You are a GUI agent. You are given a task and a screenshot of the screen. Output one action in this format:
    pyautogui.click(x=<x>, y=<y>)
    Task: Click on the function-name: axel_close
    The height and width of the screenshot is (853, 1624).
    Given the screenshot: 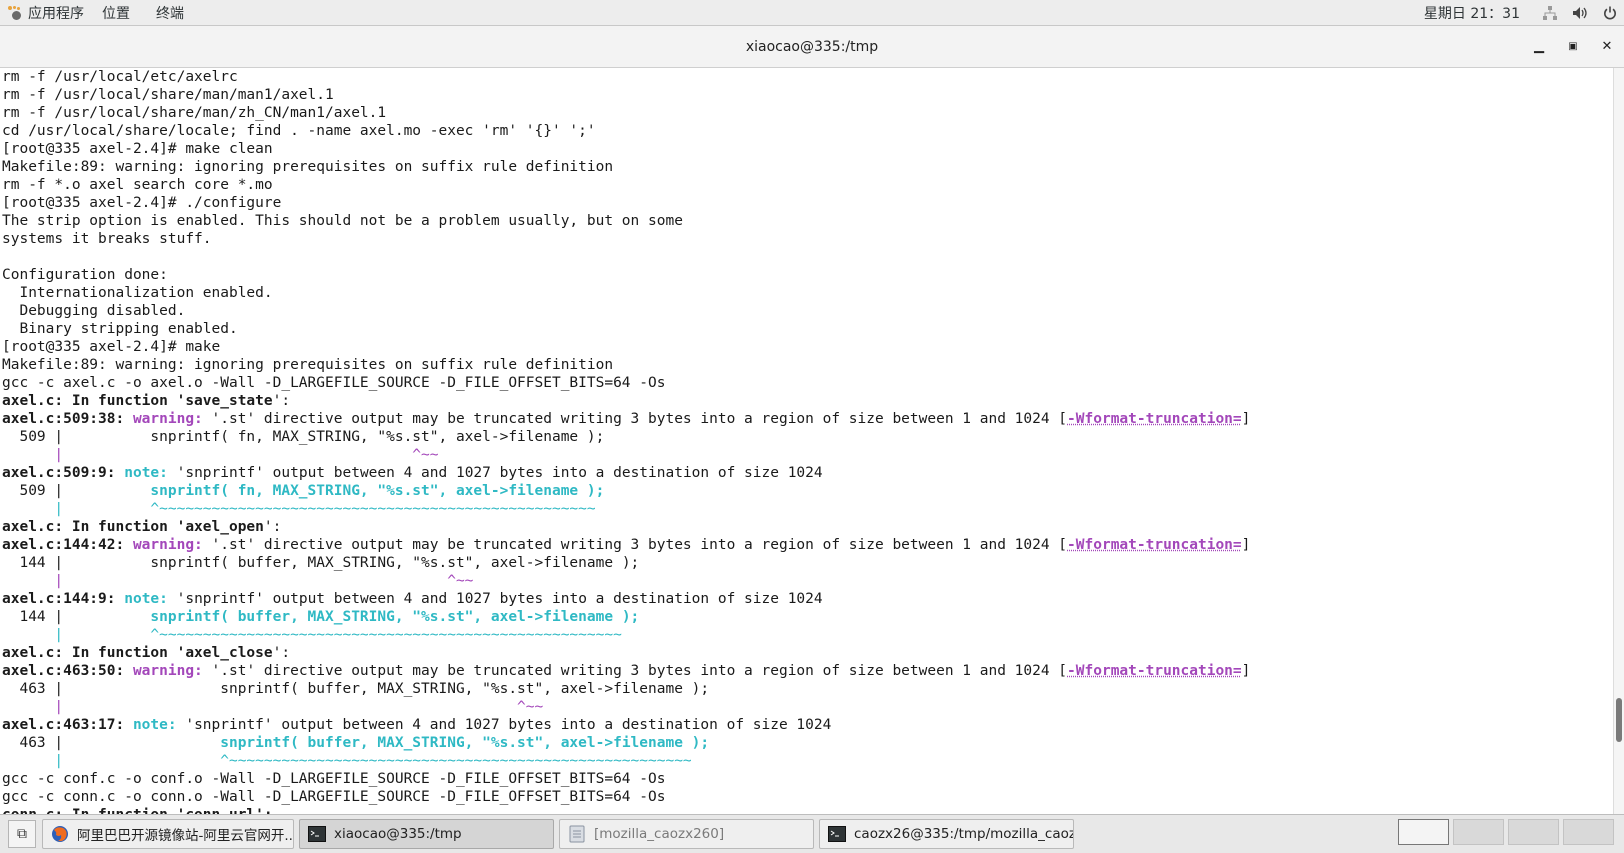 What is the action you would take?
    pyautogui.click(x=228, y=653)
    